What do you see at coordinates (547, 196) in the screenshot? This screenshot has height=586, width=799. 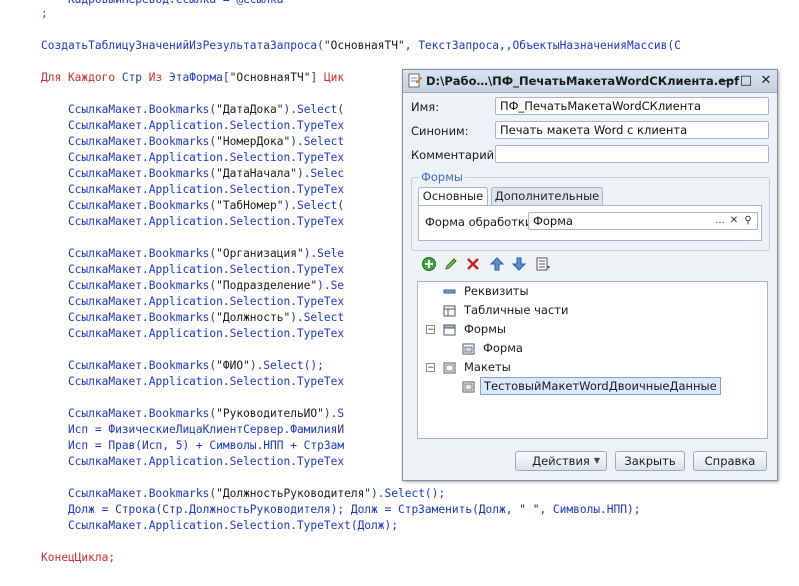 I see `tab-extra: Дополнительные` at bounding box center [547, 196].